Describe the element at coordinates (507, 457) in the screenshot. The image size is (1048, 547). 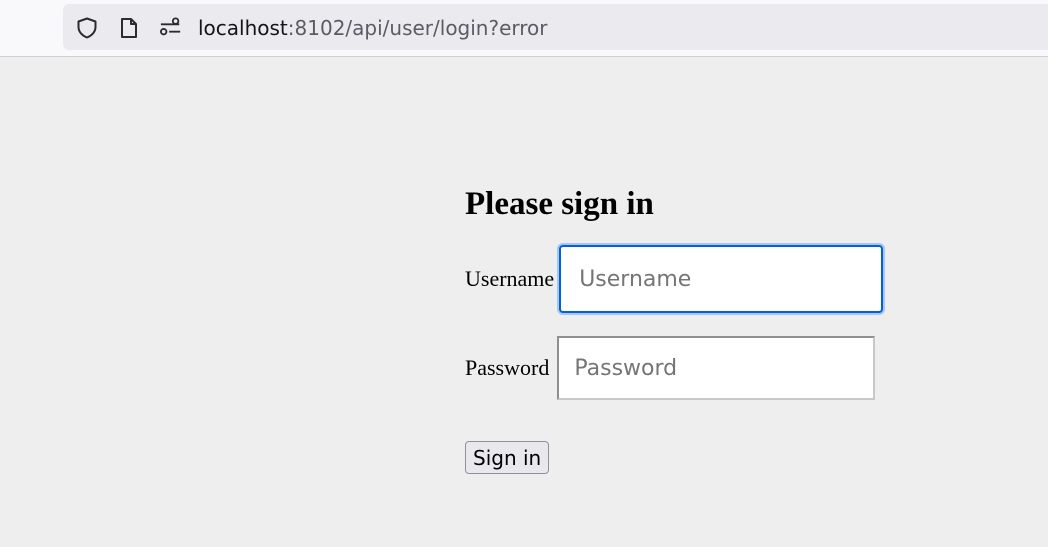
I see `sign-in-button: Sign in` at that location.